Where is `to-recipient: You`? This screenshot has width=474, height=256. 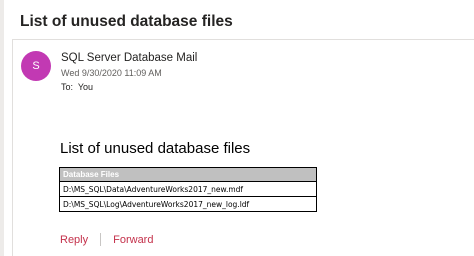 to-recipient: You is located at coordinates (85, 87).